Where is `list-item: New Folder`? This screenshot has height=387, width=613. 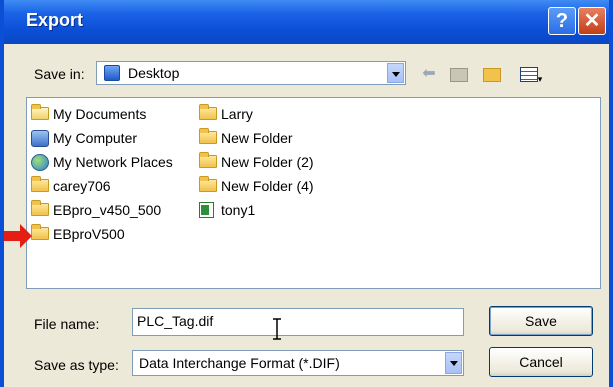
list-item: New Folder is located at coordinates (246, 138).